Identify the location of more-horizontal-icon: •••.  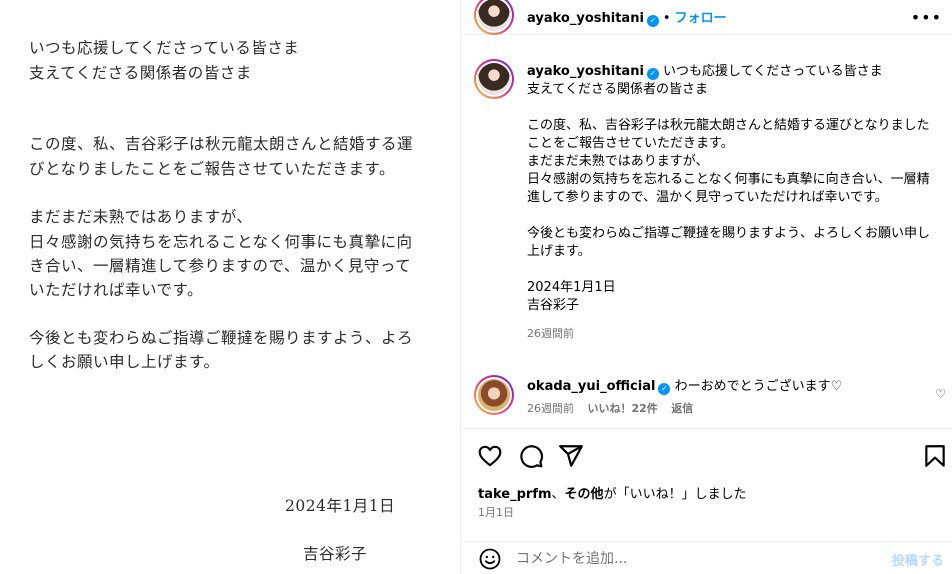
(926, 17).